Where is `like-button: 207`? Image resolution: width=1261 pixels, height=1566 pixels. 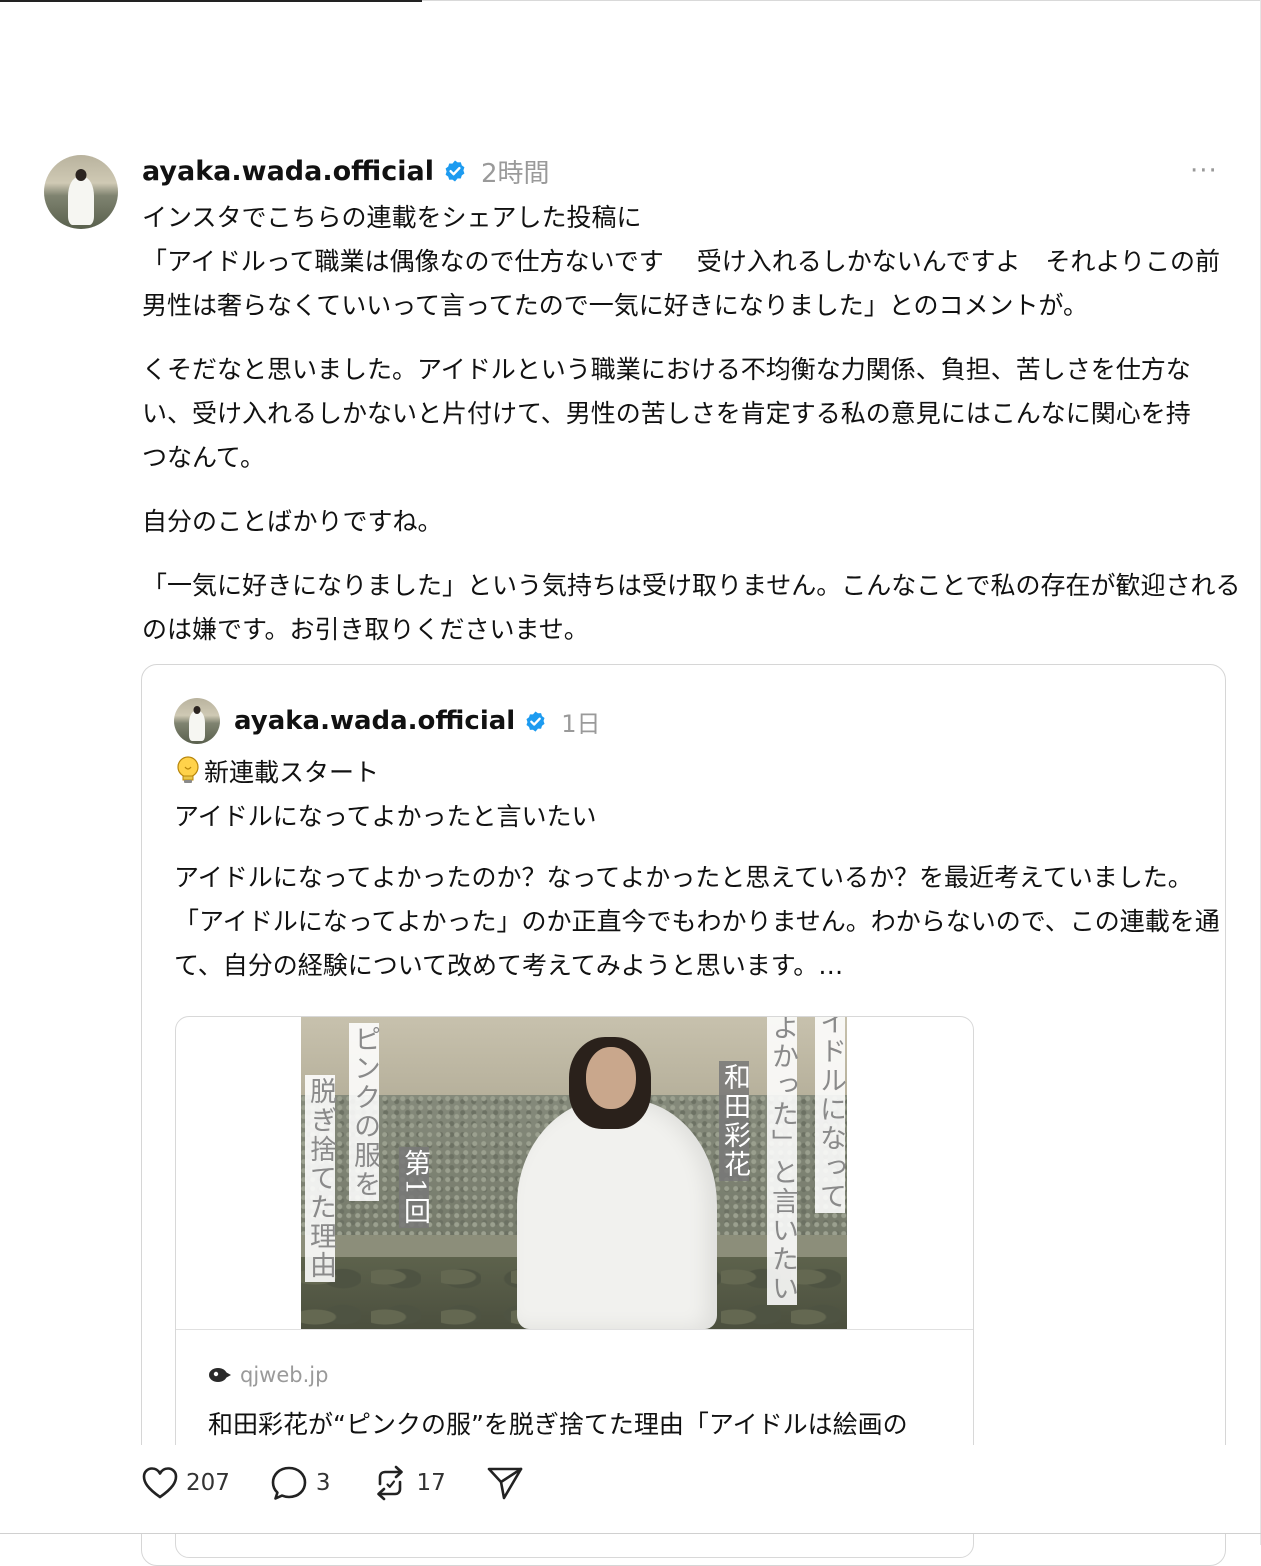
like-button: 207 is located at coordinates (186, 1483).